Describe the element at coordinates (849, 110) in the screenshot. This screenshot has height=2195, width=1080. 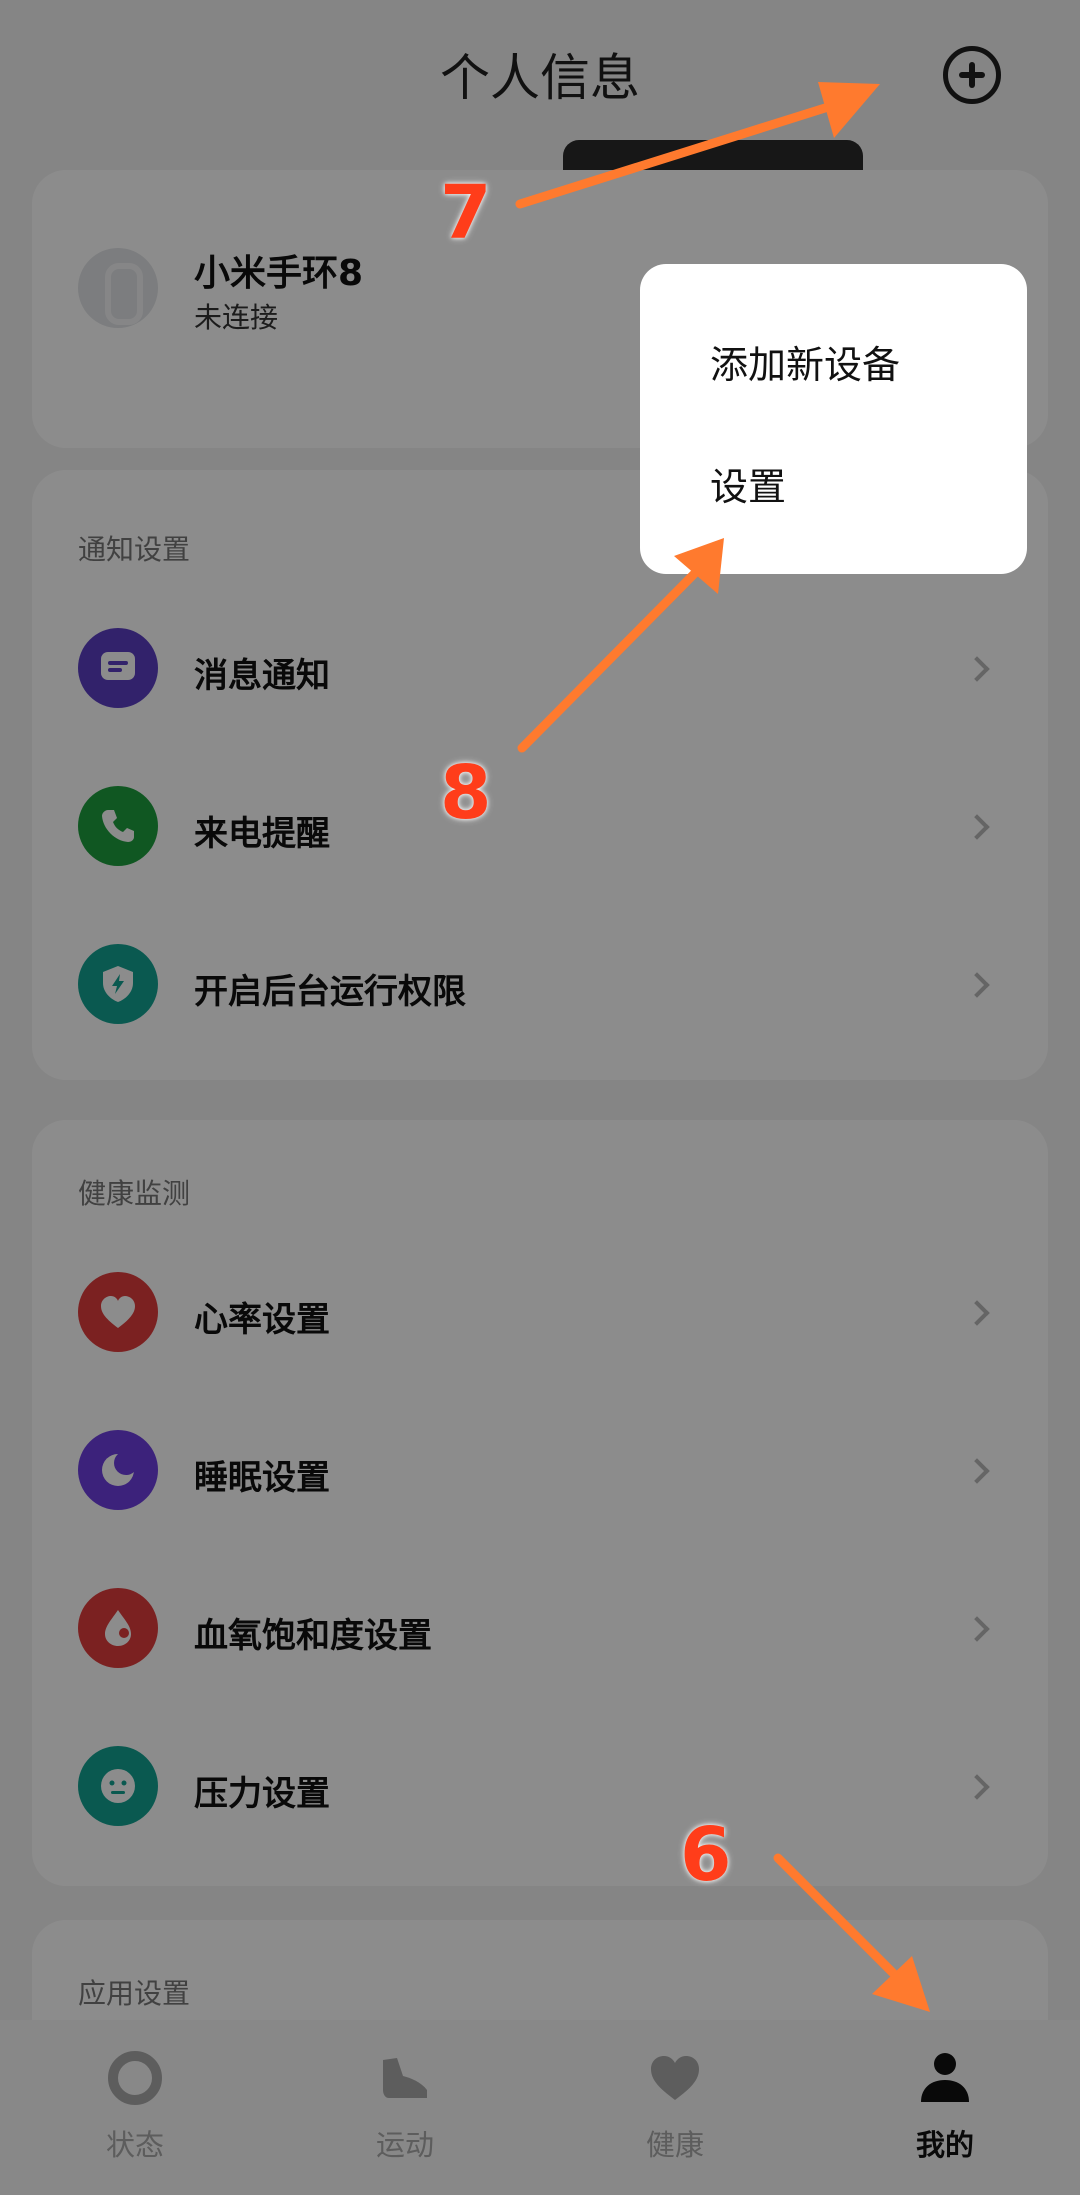
I see `arrow-7-head` at that location.